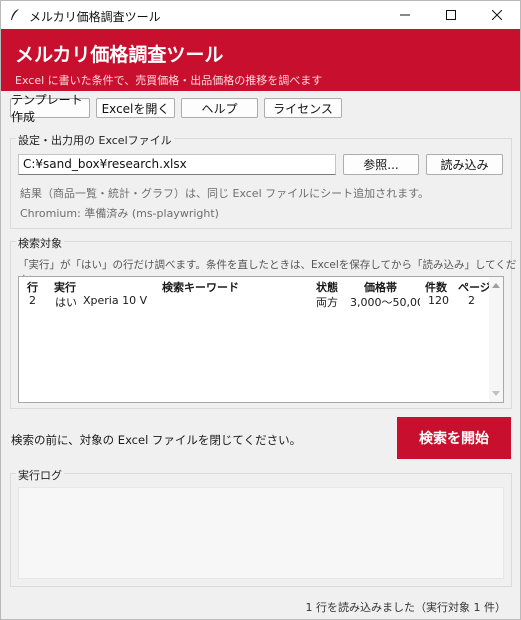  I want to click on close-button, so click(497, 15).